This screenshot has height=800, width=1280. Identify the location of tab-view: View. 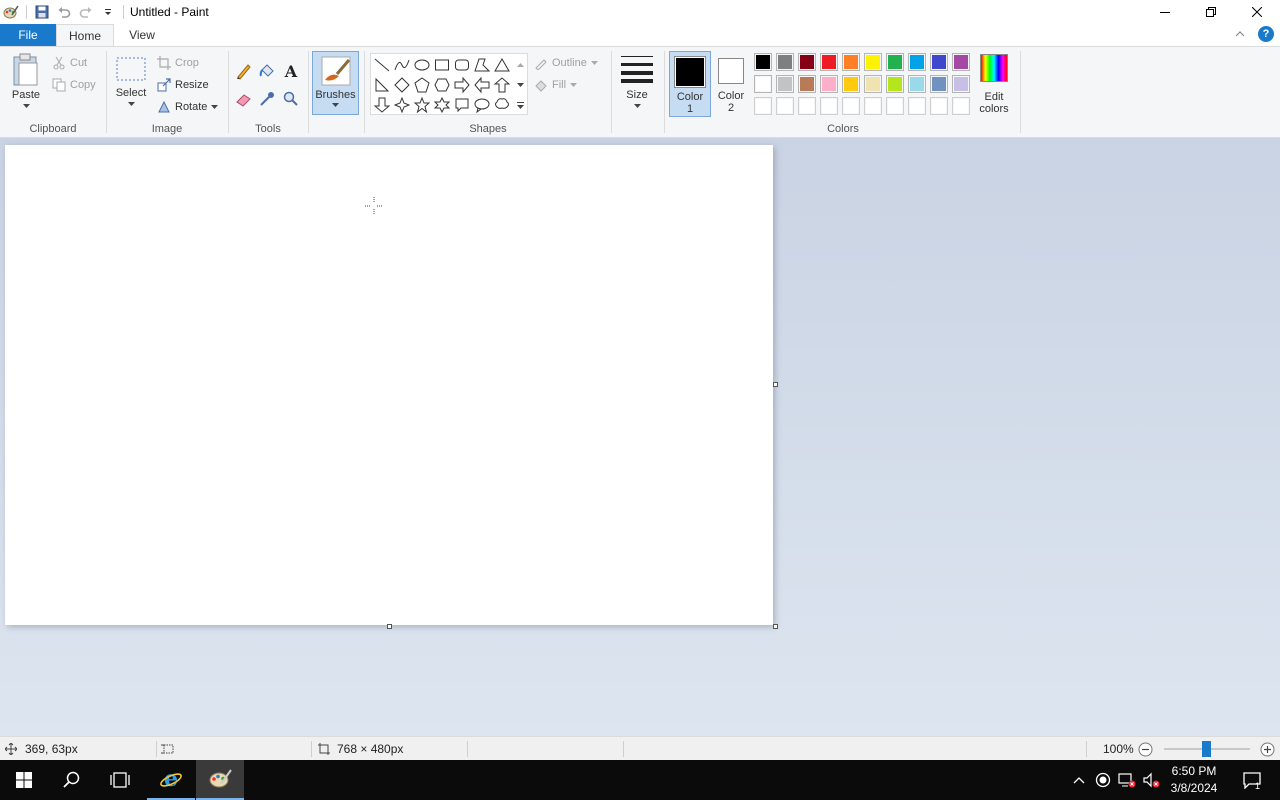
(142, 35).